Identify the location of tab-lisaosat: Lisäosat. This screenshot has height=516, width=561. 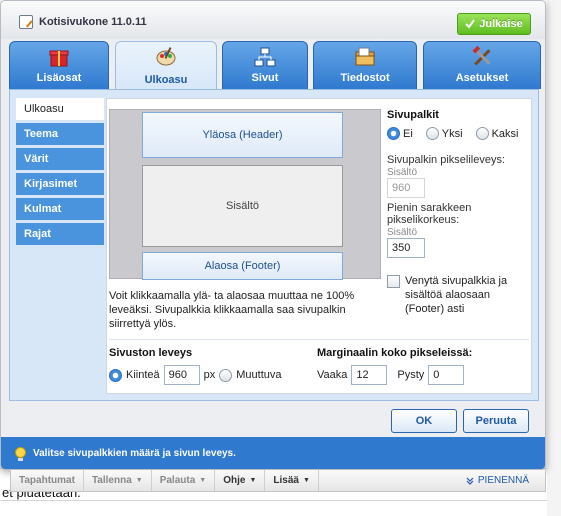
(59, 65).